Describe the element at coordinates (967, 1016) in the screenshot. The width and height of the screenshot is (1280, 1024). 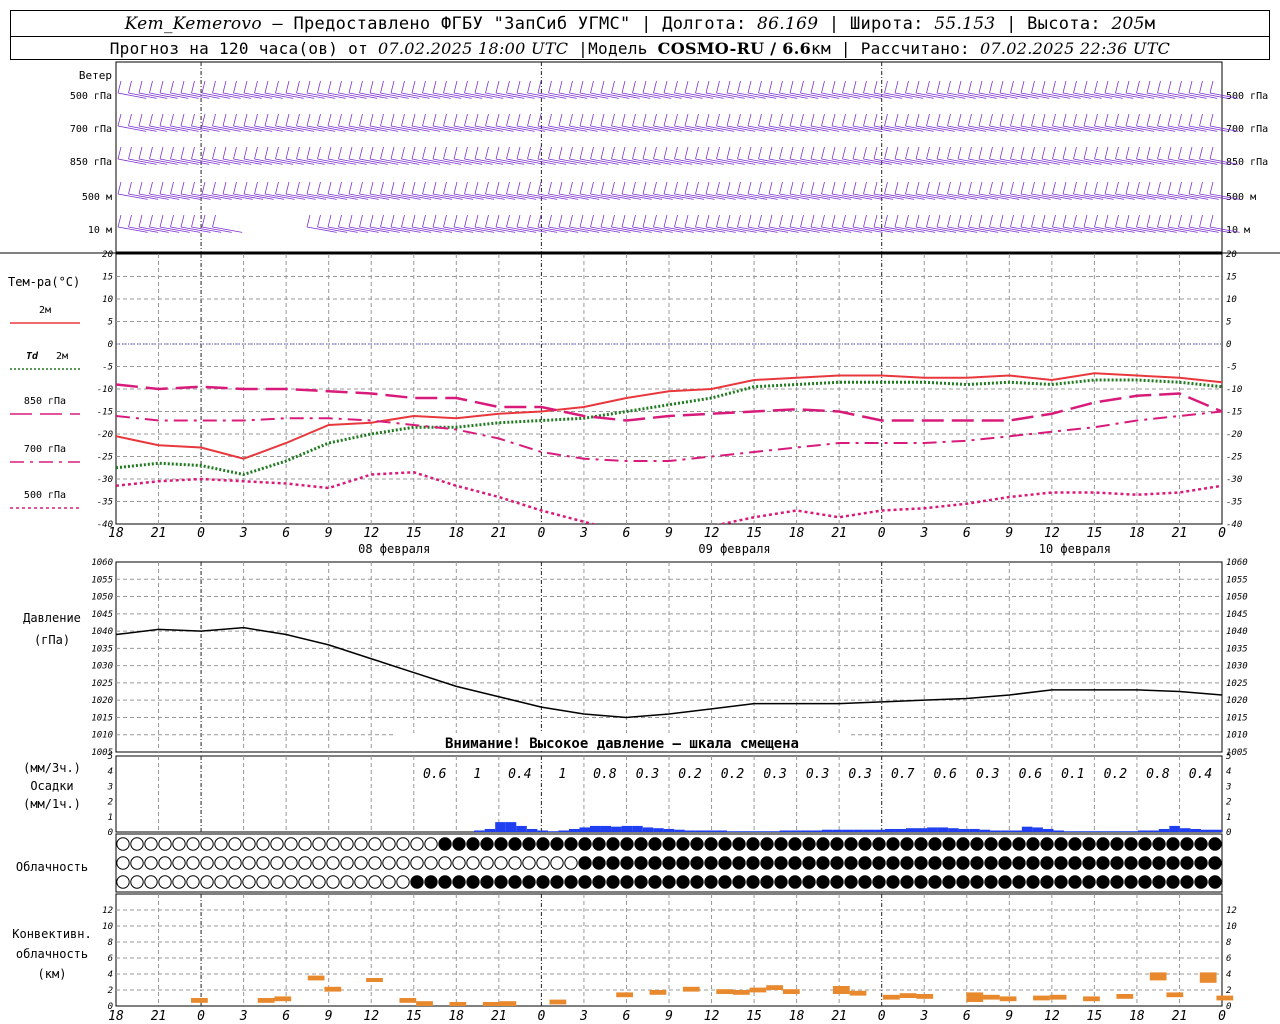
I see `time-tick-label-bottom: 6` at that location.